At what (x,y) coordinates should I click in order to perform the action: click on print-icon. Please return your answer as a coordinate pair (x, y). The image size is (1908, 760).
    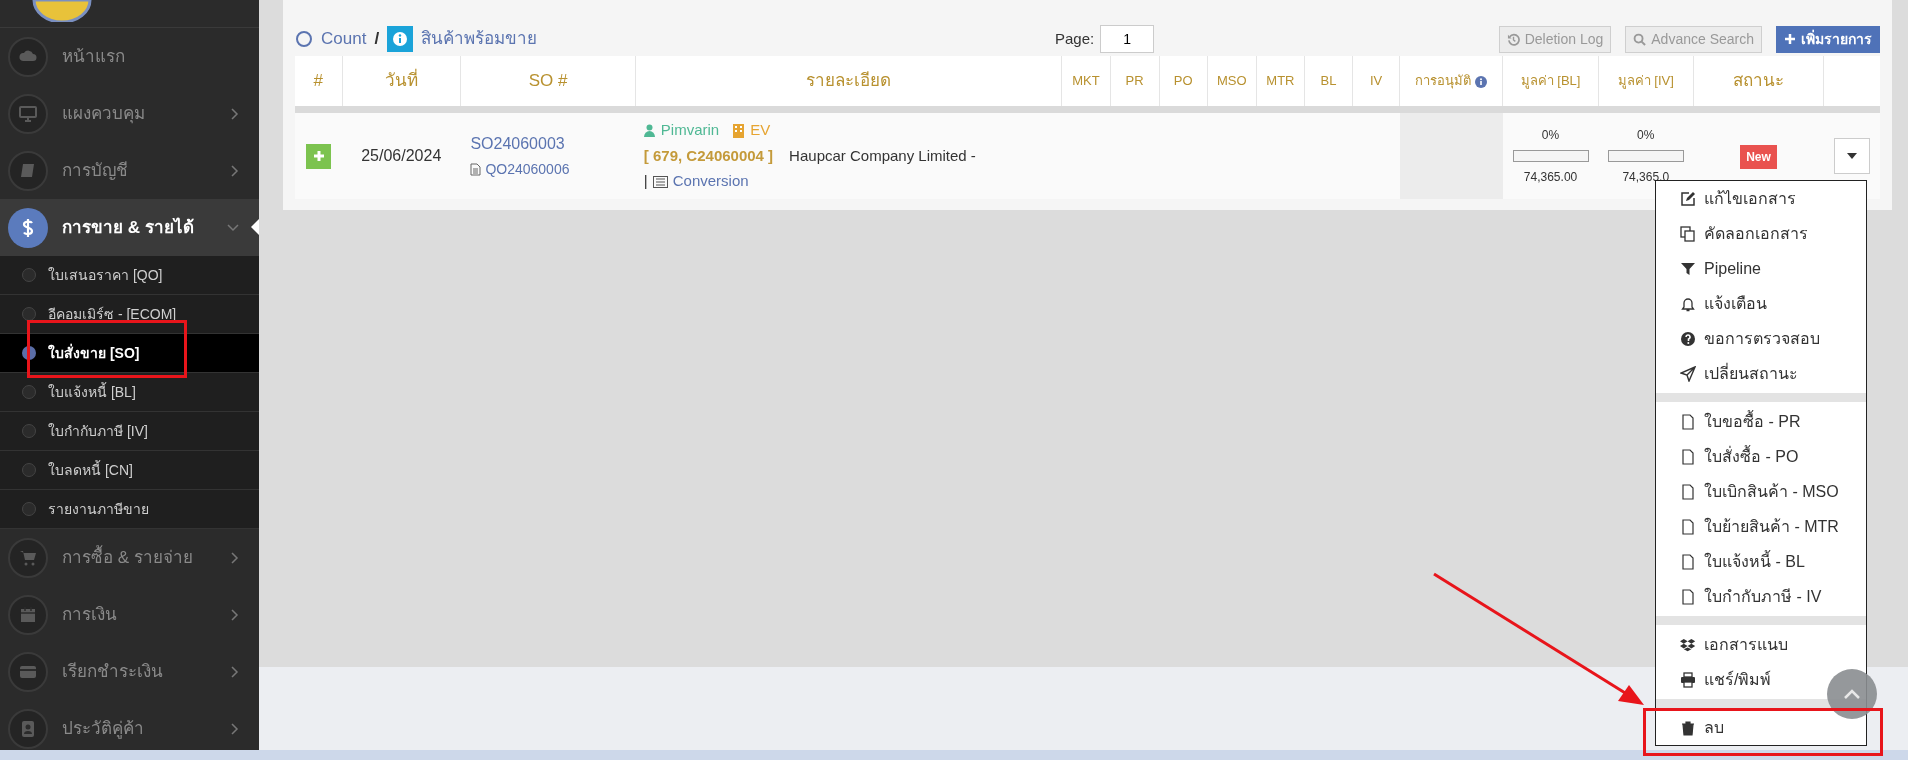
    Looking at the image, I should click on (1688, 679).